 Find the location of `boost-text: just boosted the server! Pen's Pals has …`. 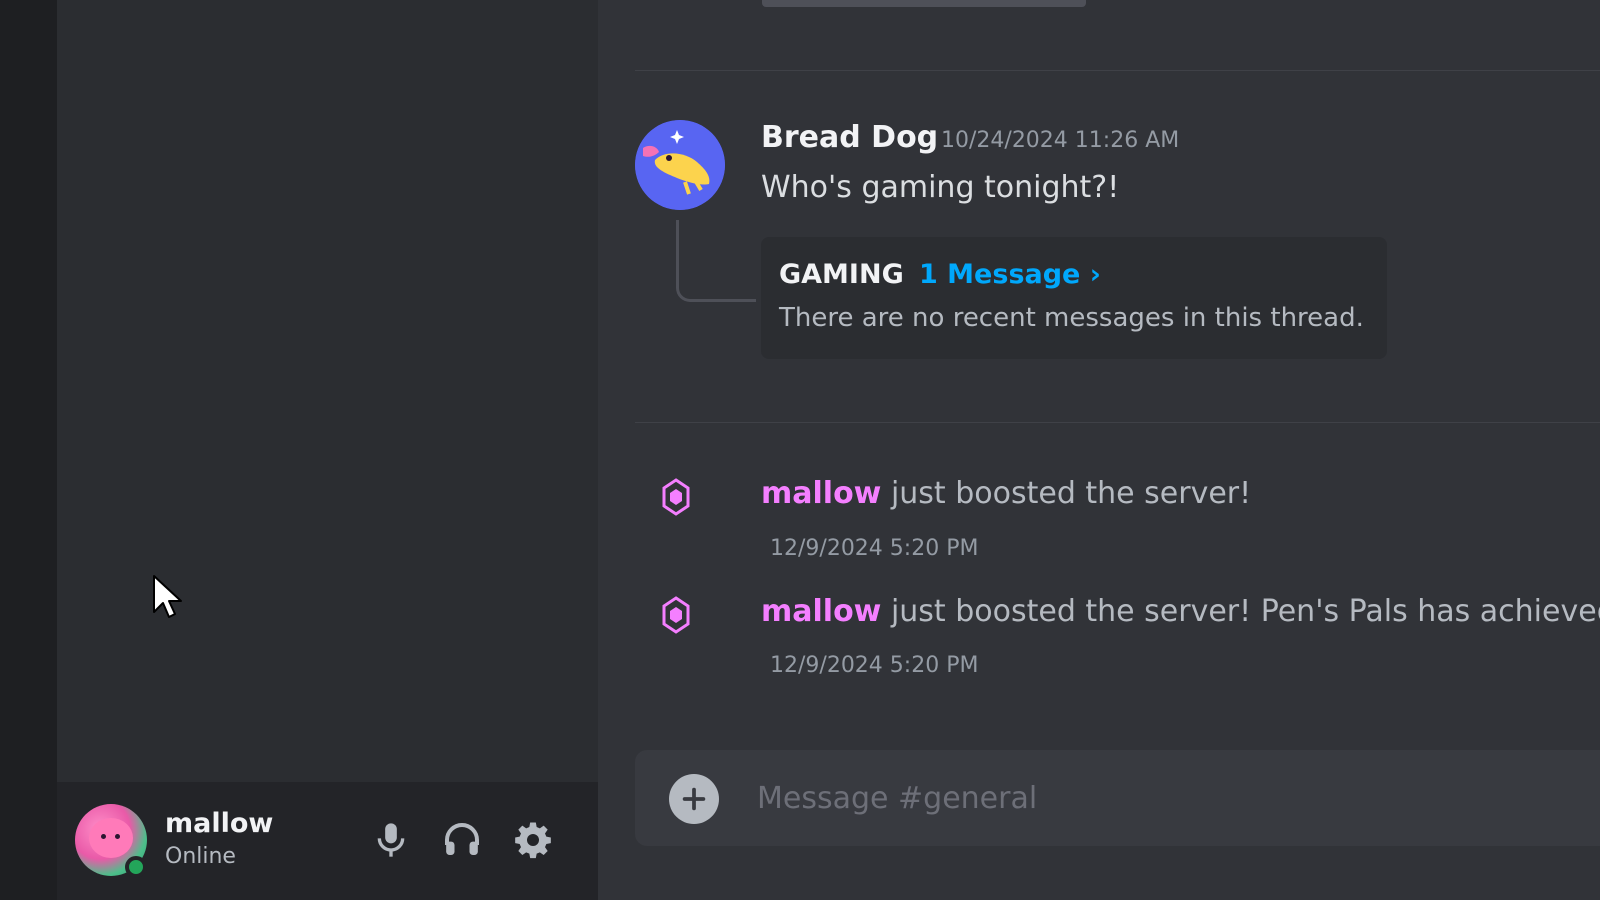

boost-text: just boosted the server! Pen's Pals has … is located at coordinates (1240, 611).